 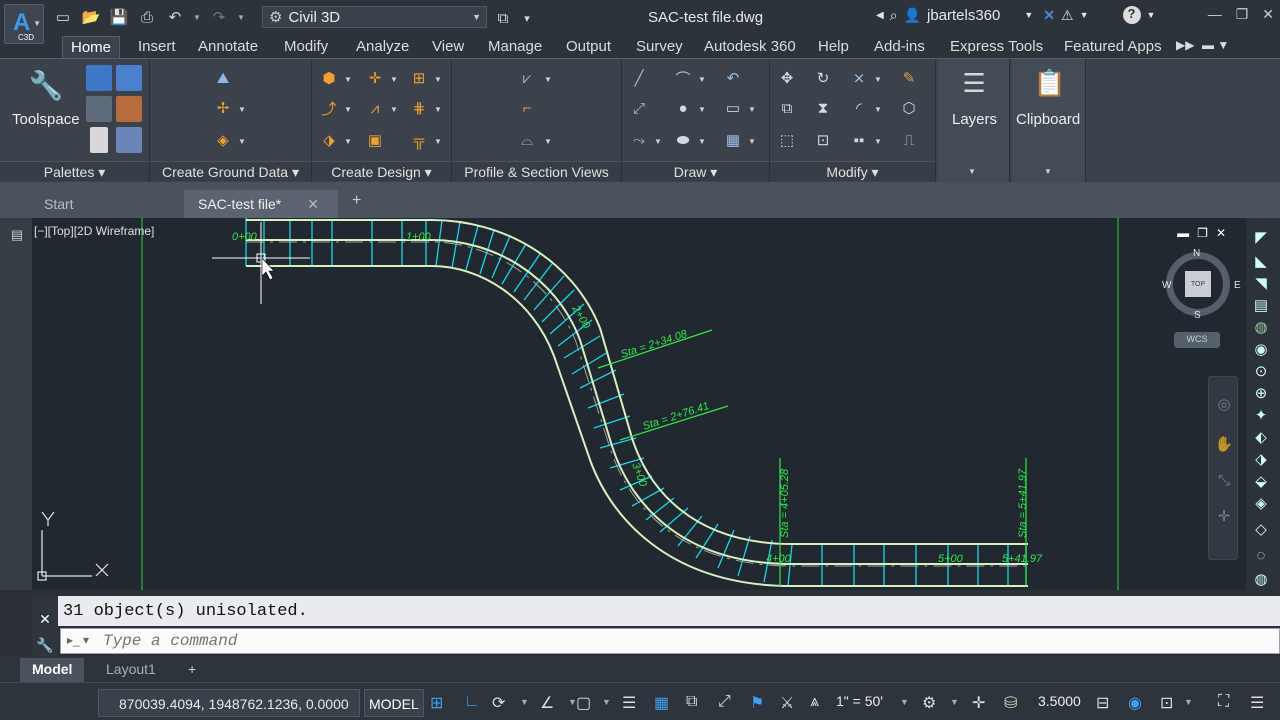 What do you see at coordinates (823, 108) in the screenshot?
I see `mirror-icon: ⧗` at bounding box center [823, 108].